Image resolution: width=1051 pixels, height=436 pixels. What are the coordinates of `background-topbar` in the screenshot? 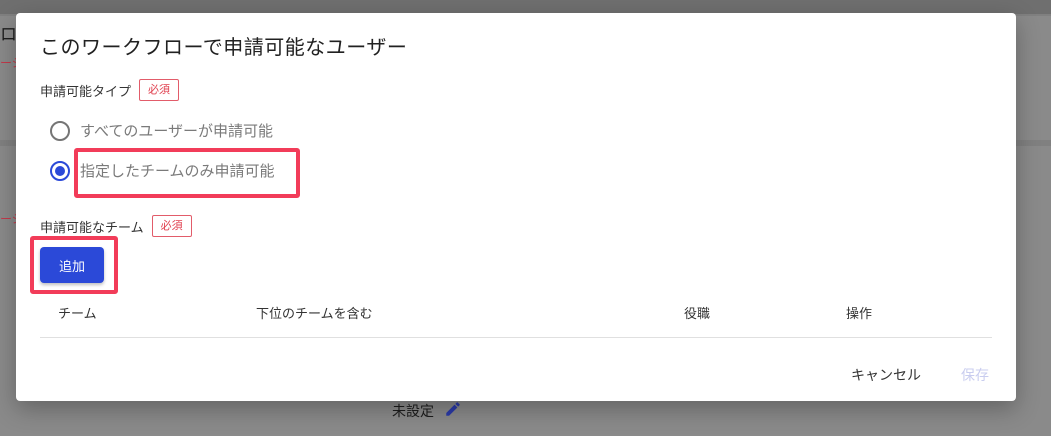 It's located at (525, 7).